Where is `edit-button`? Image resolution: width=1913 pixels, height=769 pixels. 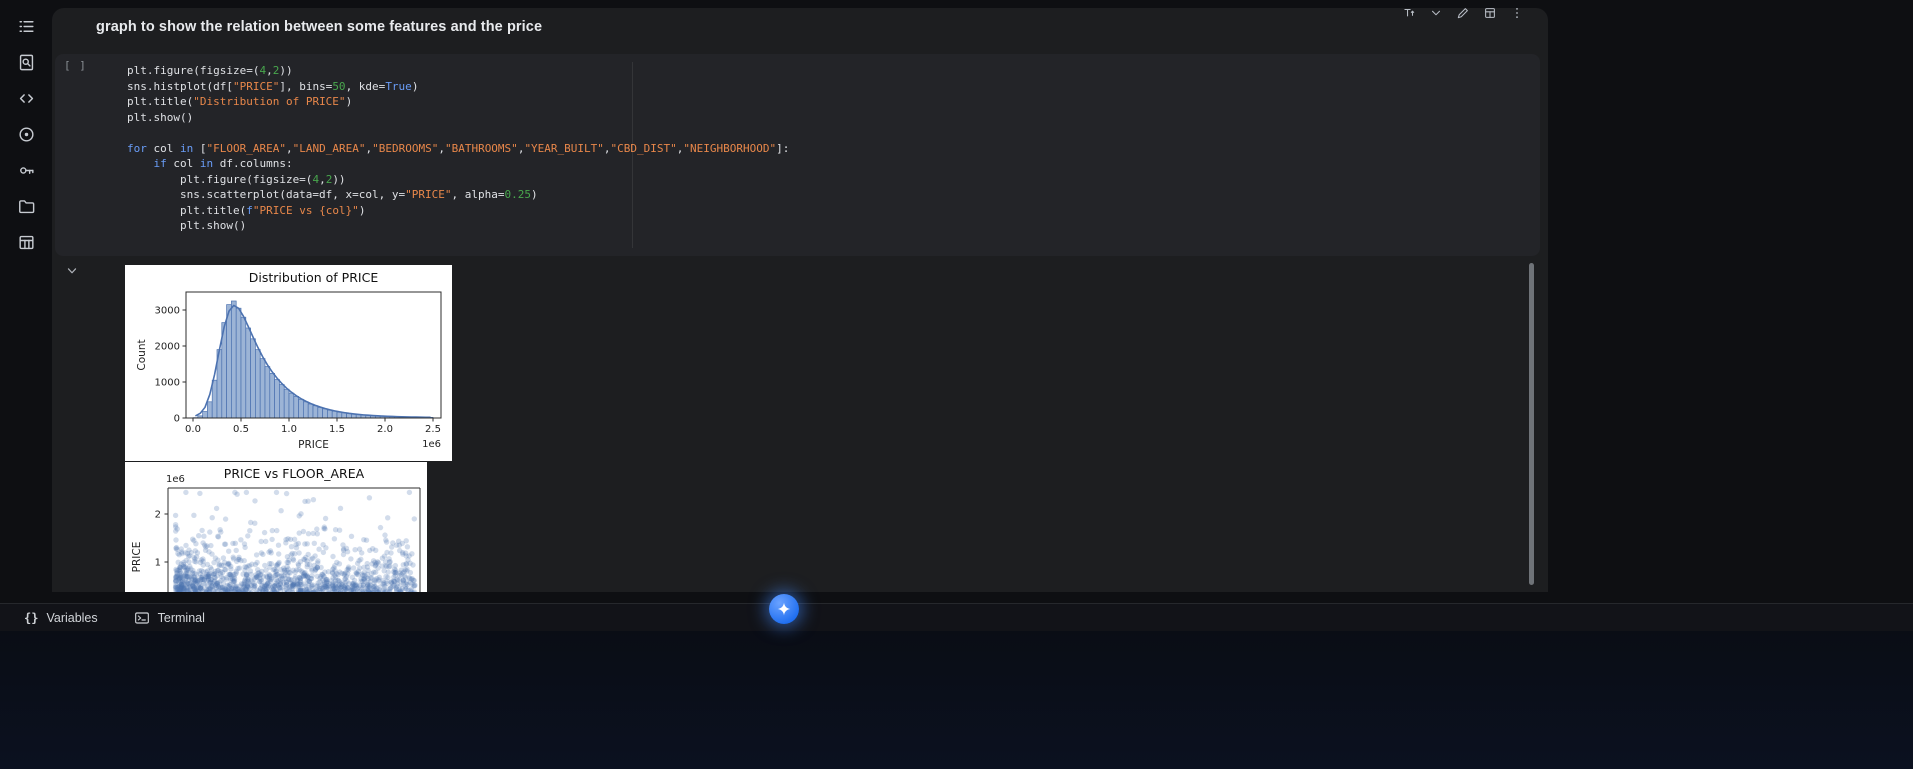
edit-button is located at coordinates (1462, 13).